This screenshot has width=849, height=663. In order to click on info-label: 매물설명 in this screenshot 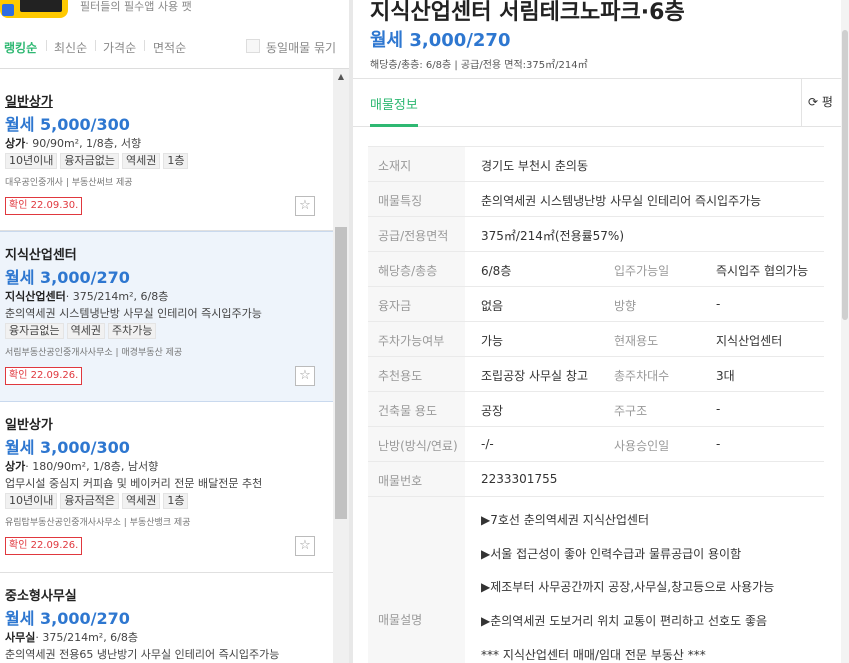, I will do `click(400, 620)`.